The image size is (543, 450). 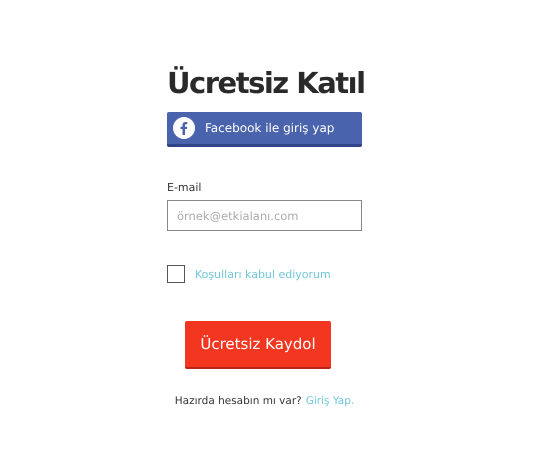 I want to click on page-title: Ücretsiz Katıl, so click(x=264, y=83).